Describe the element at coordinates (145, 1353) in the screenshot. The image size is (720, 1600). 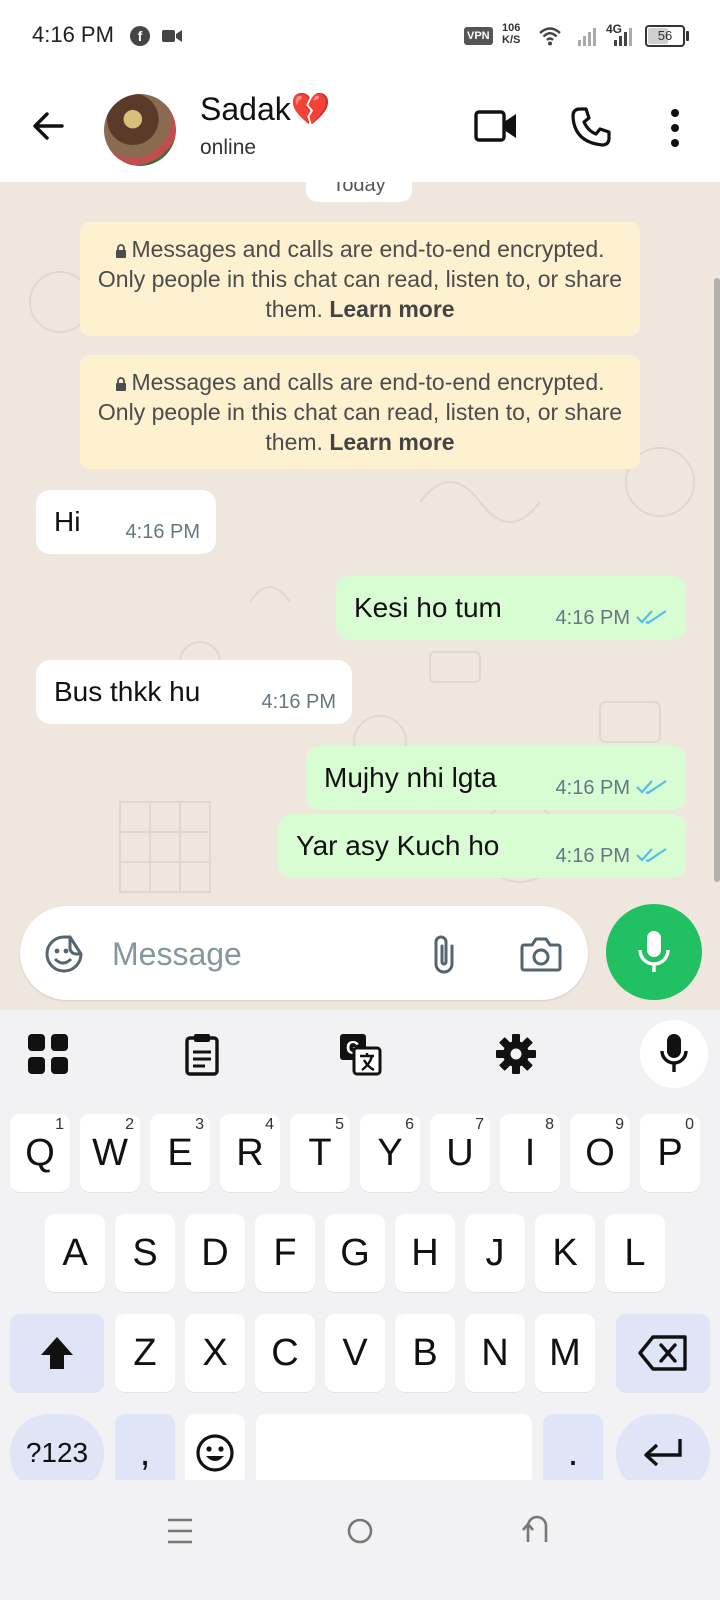
I see `key-z: Z` at that location.